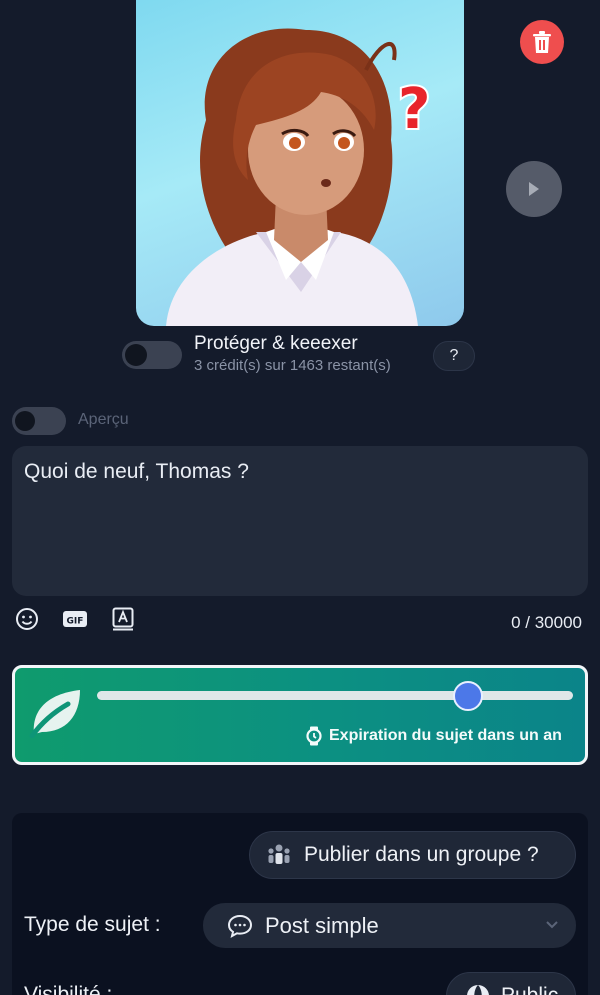  Describe the element at coordinates (389, 925) in the screenshot. I see `post-type-select: Post simple` at that location.